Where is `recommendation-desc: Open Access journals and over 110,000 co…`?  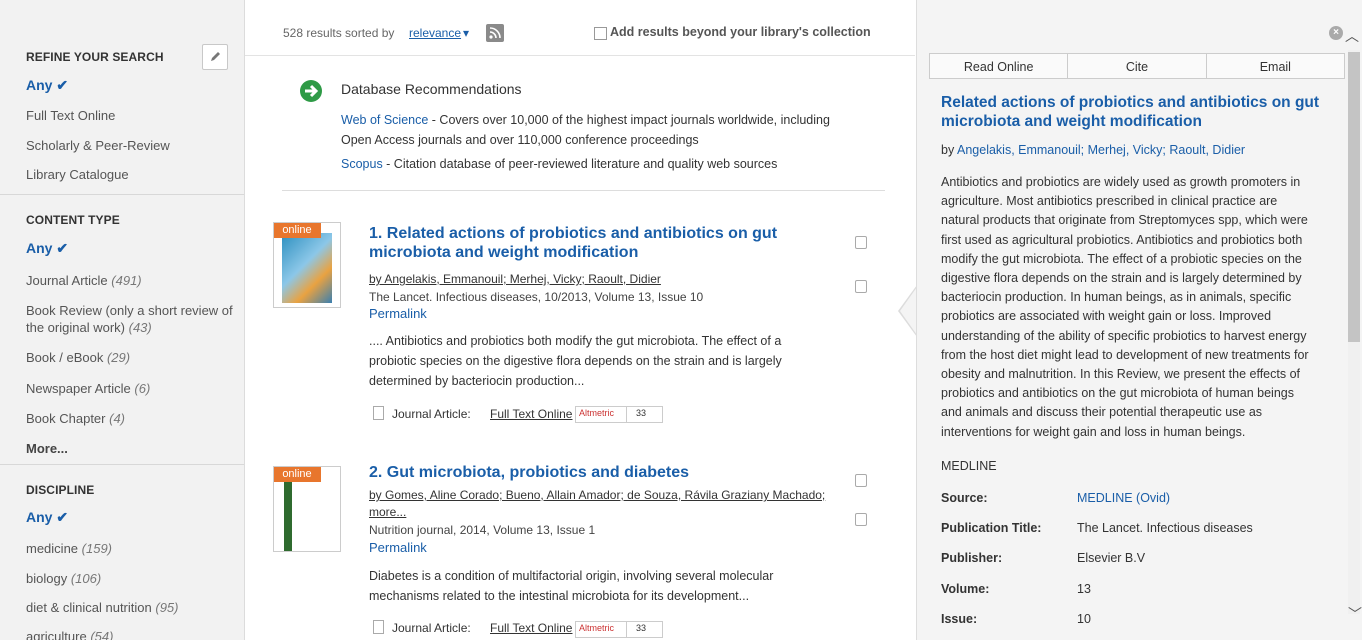 recommendation-desc: Open Access journals and over 110,000 co… is located at coordinates (520, 140).